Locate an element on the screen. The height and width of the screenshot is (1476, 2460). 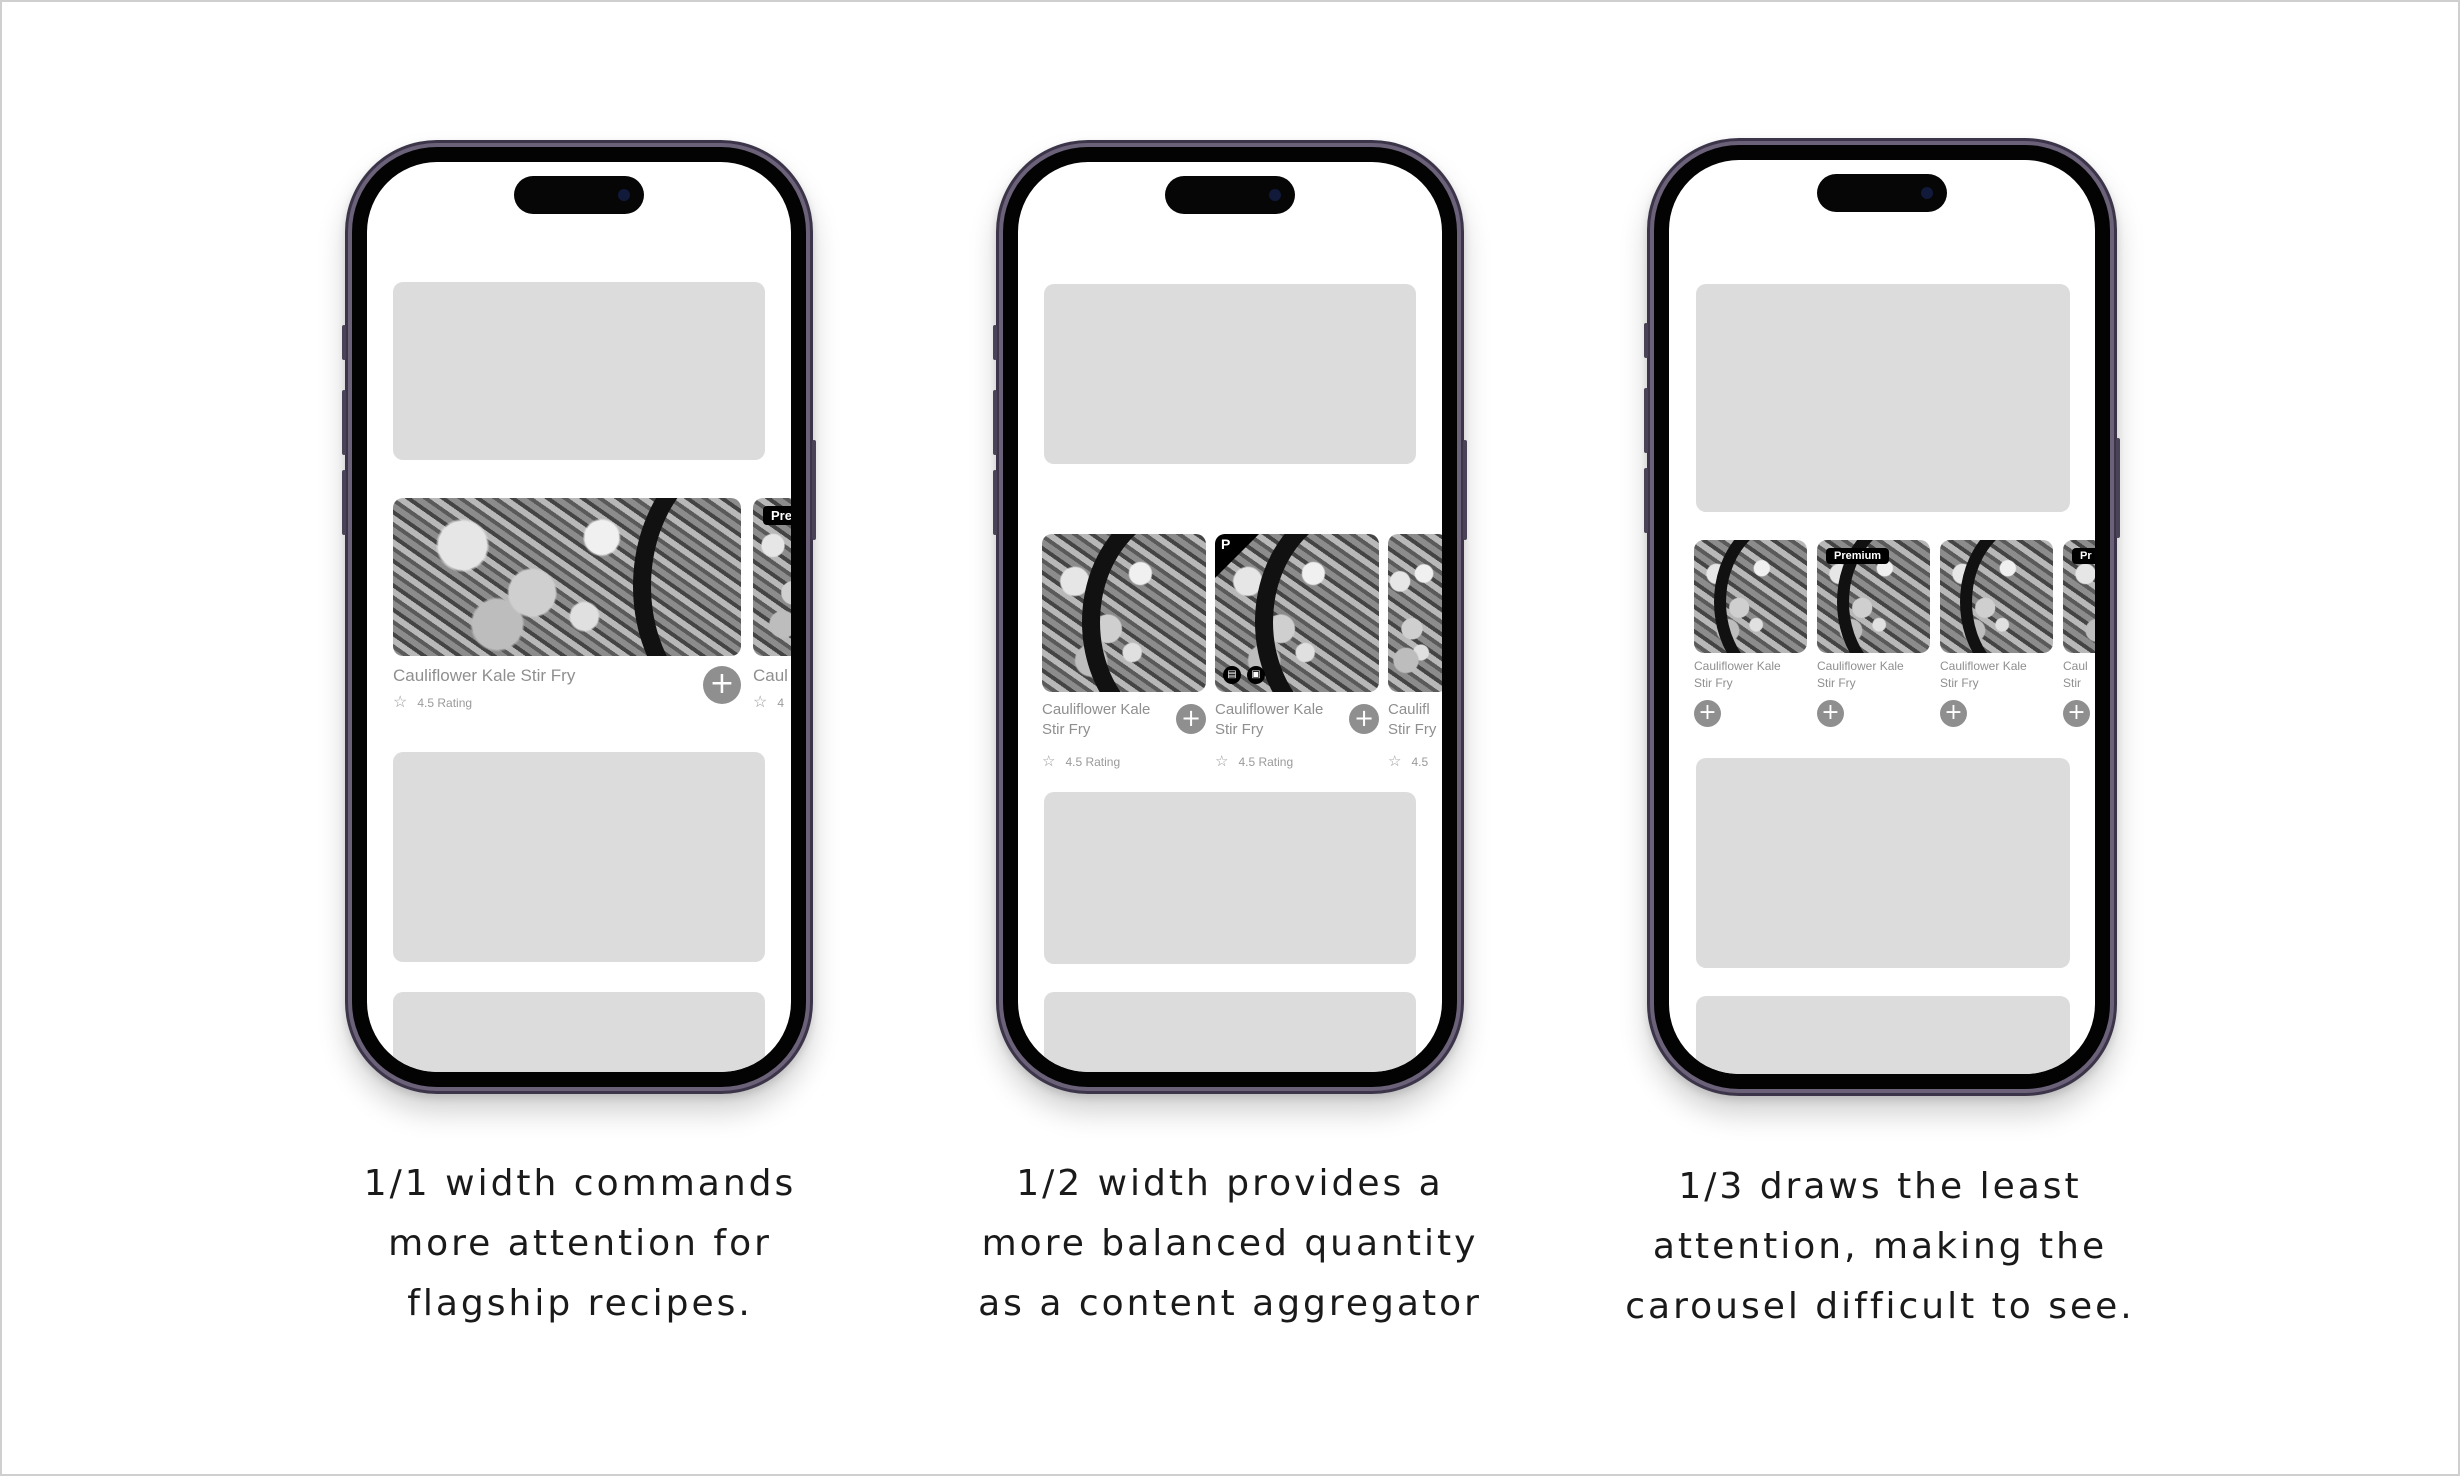
recipe-card-partial: Caulifl Stir Fry ☆ 4.5 is located at coordinates (1415, 654).